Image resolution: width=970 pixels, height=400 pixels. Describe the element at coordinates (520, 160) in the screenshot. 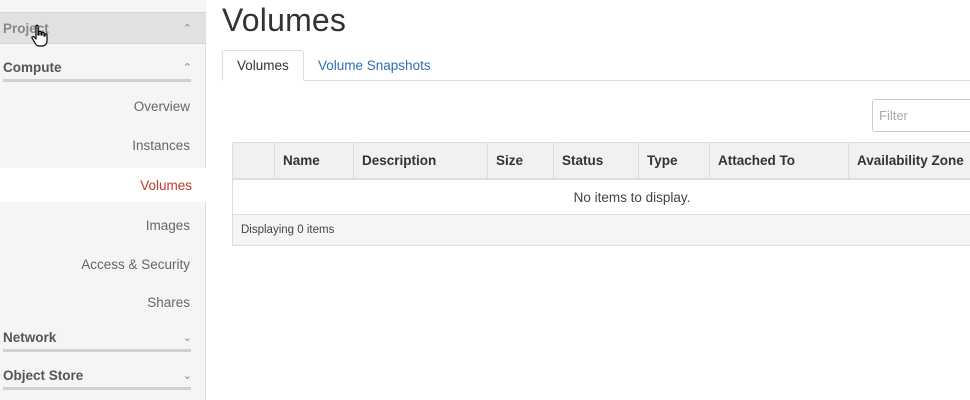

I see `column-header-size: Size` at that location.